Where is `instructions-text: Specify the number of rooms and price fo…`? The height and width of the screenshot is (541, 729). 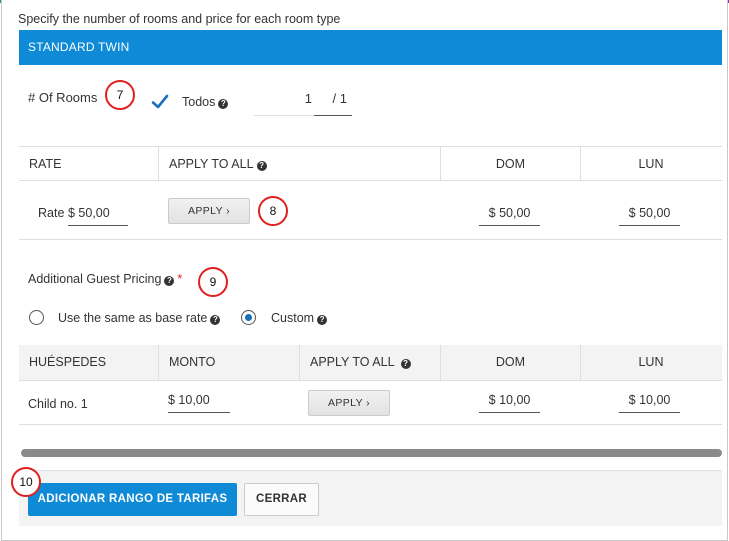
instructions-text: Specify the number of rooms and price fo… is located at coordinates (179, 19).